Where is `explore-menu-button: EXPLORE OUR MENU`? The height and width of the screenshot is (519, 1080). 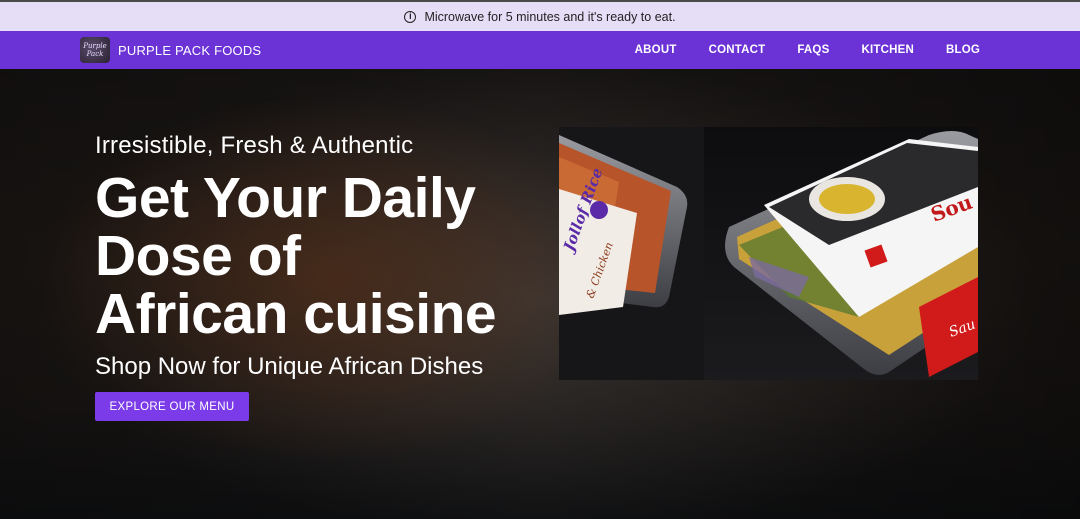
explore-menu-button: EXPLORE OUR MENU is located at coordinates (172, 406).